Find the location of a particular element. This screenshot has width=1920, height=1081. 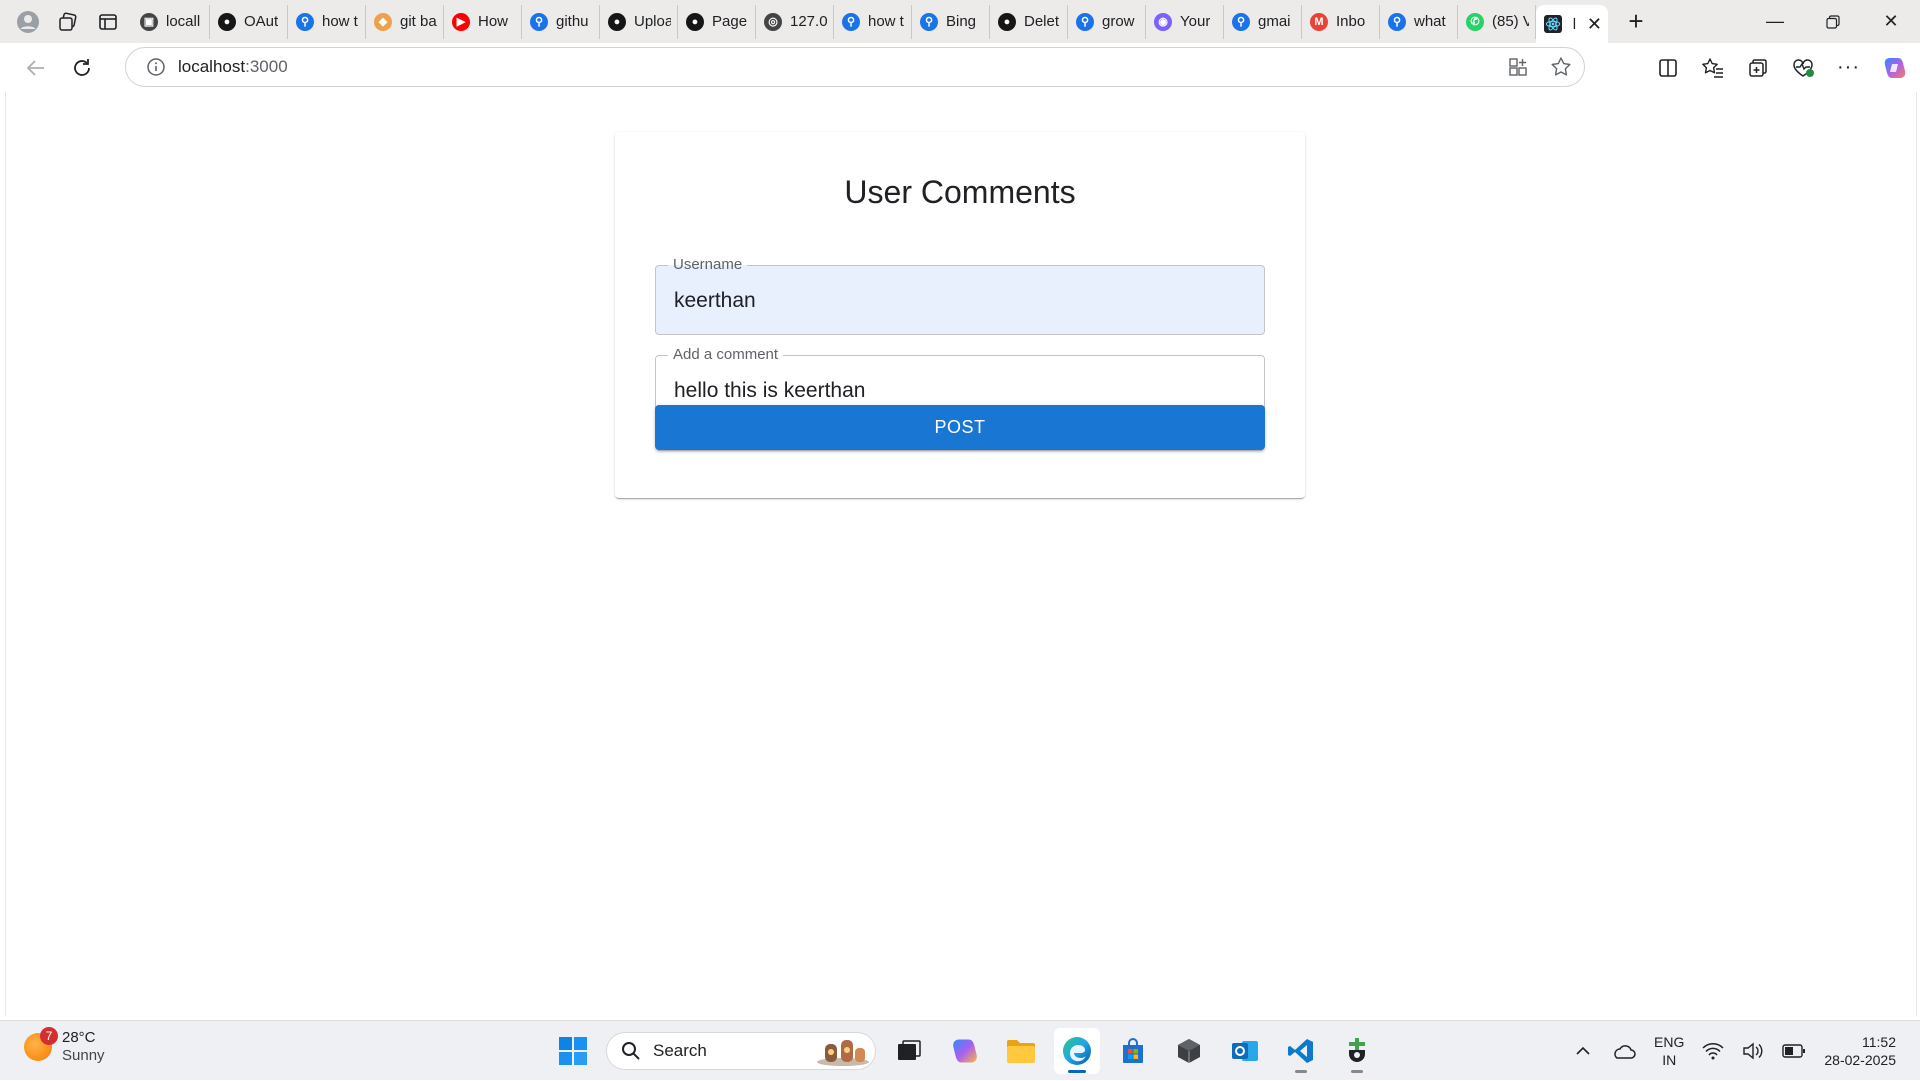

file-explorer-button is located at coordinates (1021, 1051).